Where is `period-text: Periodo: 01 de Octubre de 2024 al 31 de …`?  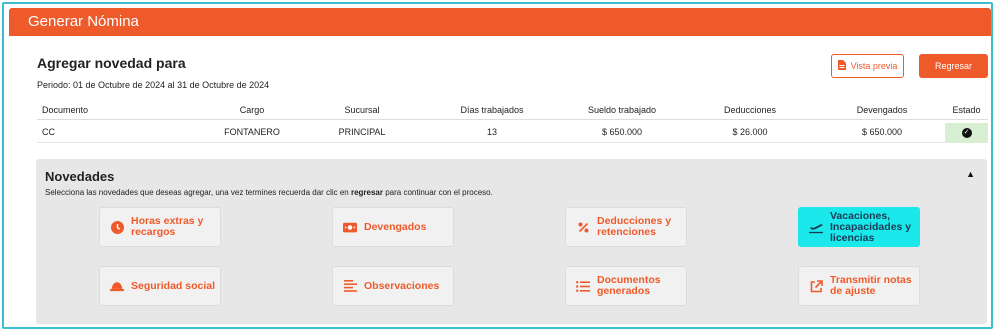
period-text: Periodo: 01 de Octubre de 2024 al 31 de … is located at coordinates (153, 85).